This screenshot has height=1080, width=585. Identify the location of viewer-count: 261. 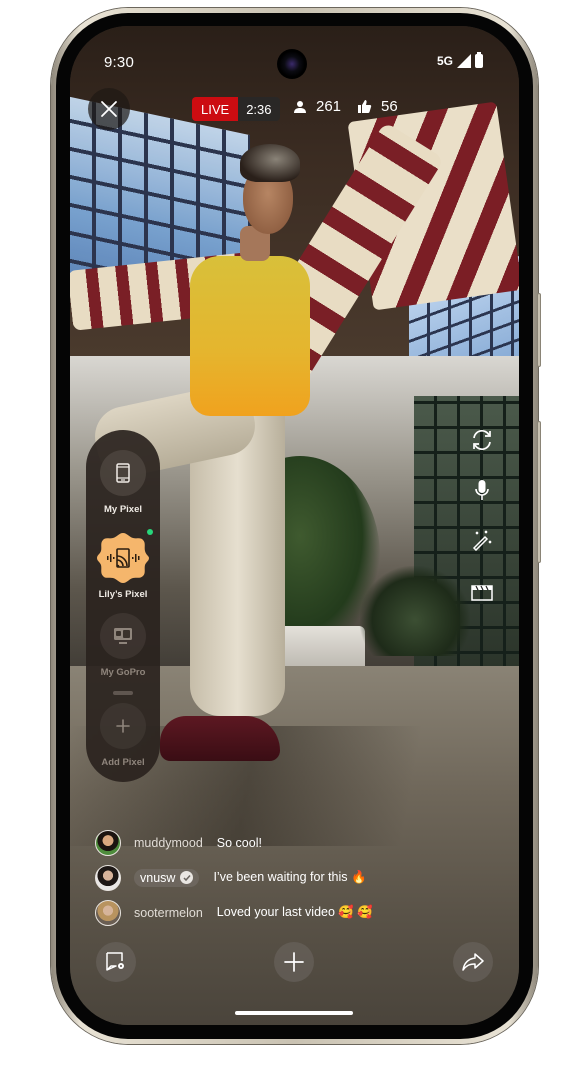
(317, 106).